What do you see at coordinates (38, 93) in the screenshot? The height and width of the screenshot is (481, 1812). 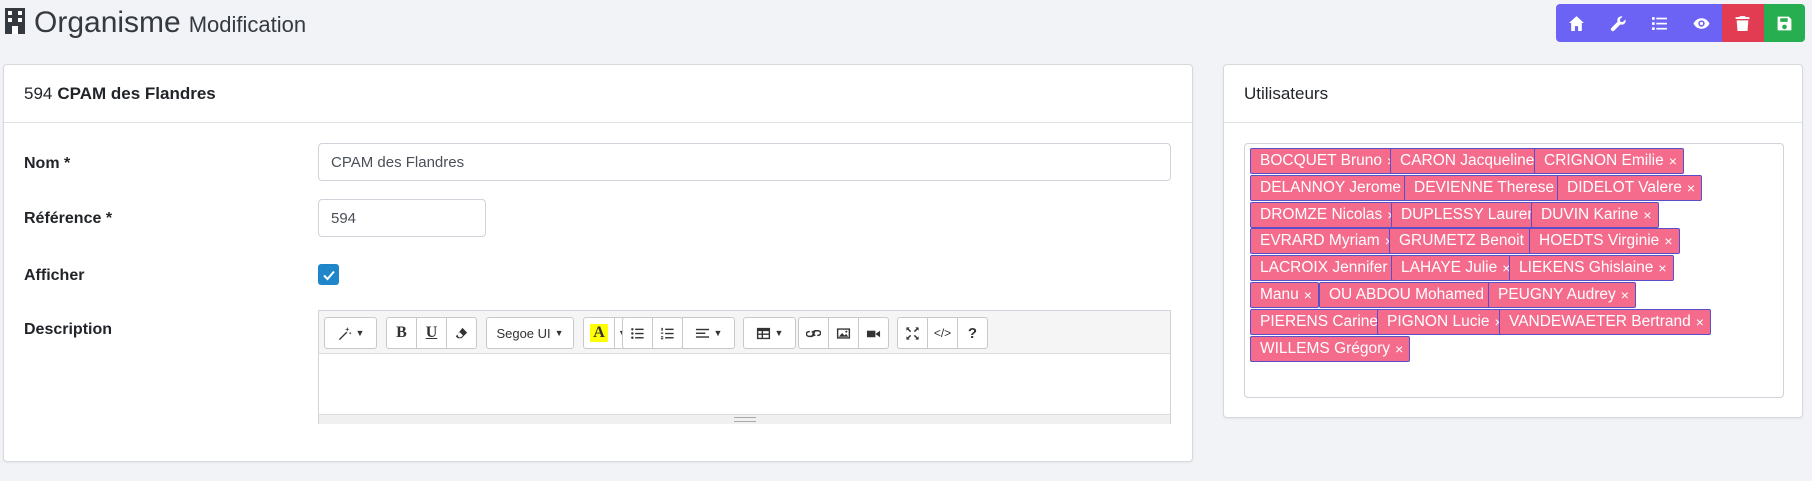 I see `organisme-id: 594` at bounding box center [38, 93].